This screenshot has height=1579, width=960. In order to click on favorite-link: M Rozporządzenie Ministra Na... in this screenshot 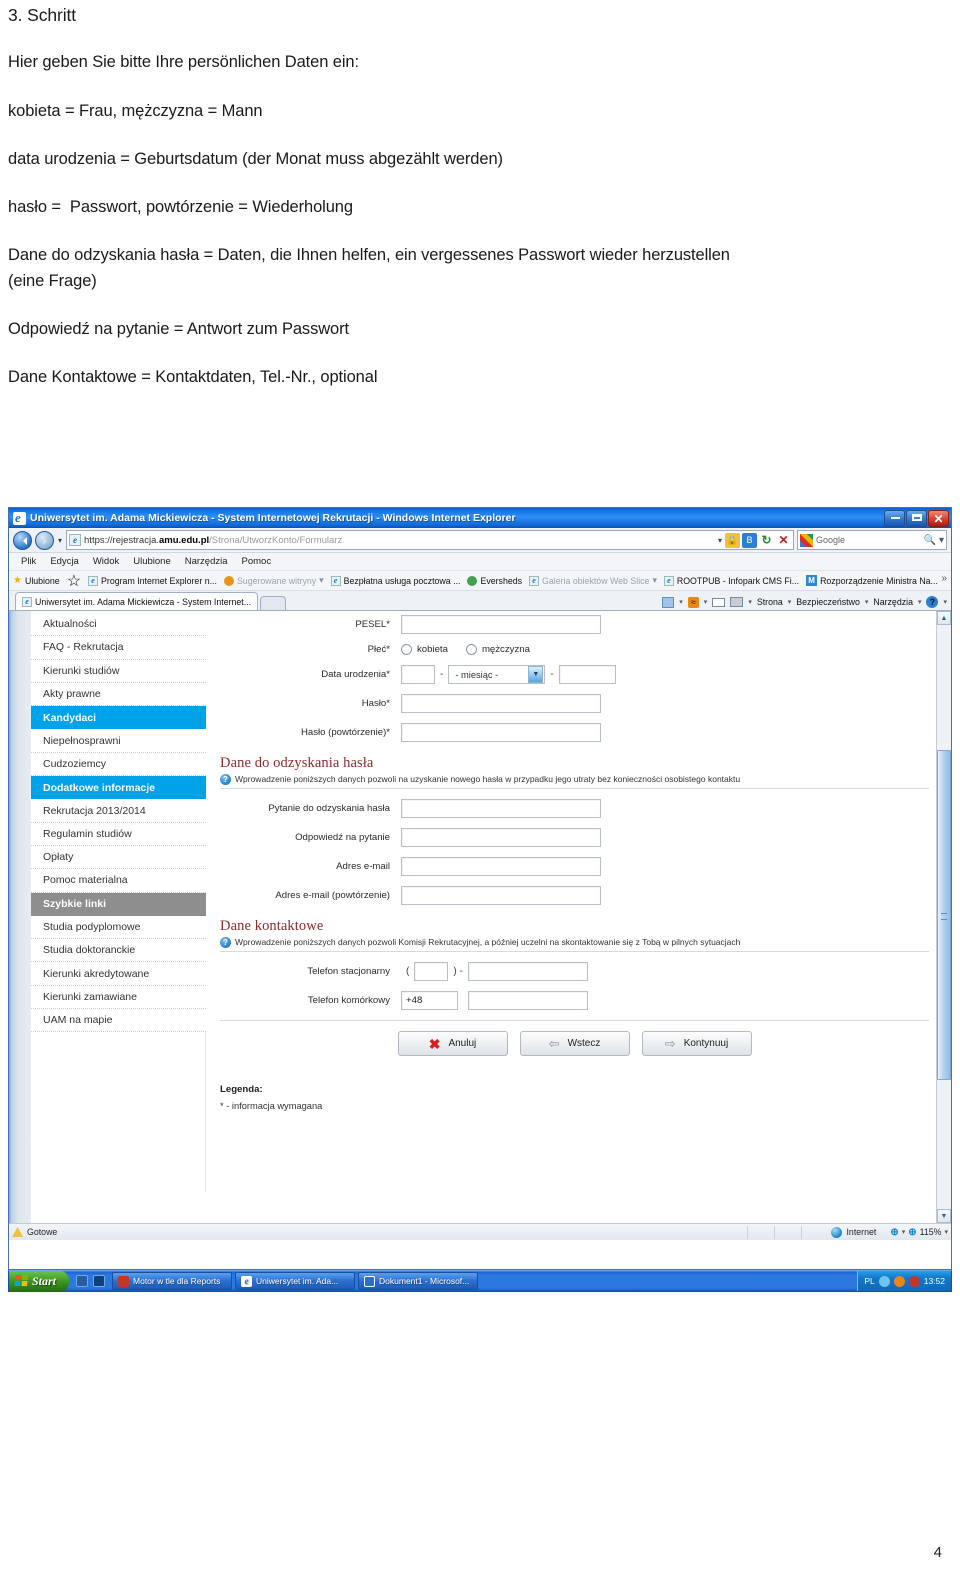, I will do `click(872, 580)`.